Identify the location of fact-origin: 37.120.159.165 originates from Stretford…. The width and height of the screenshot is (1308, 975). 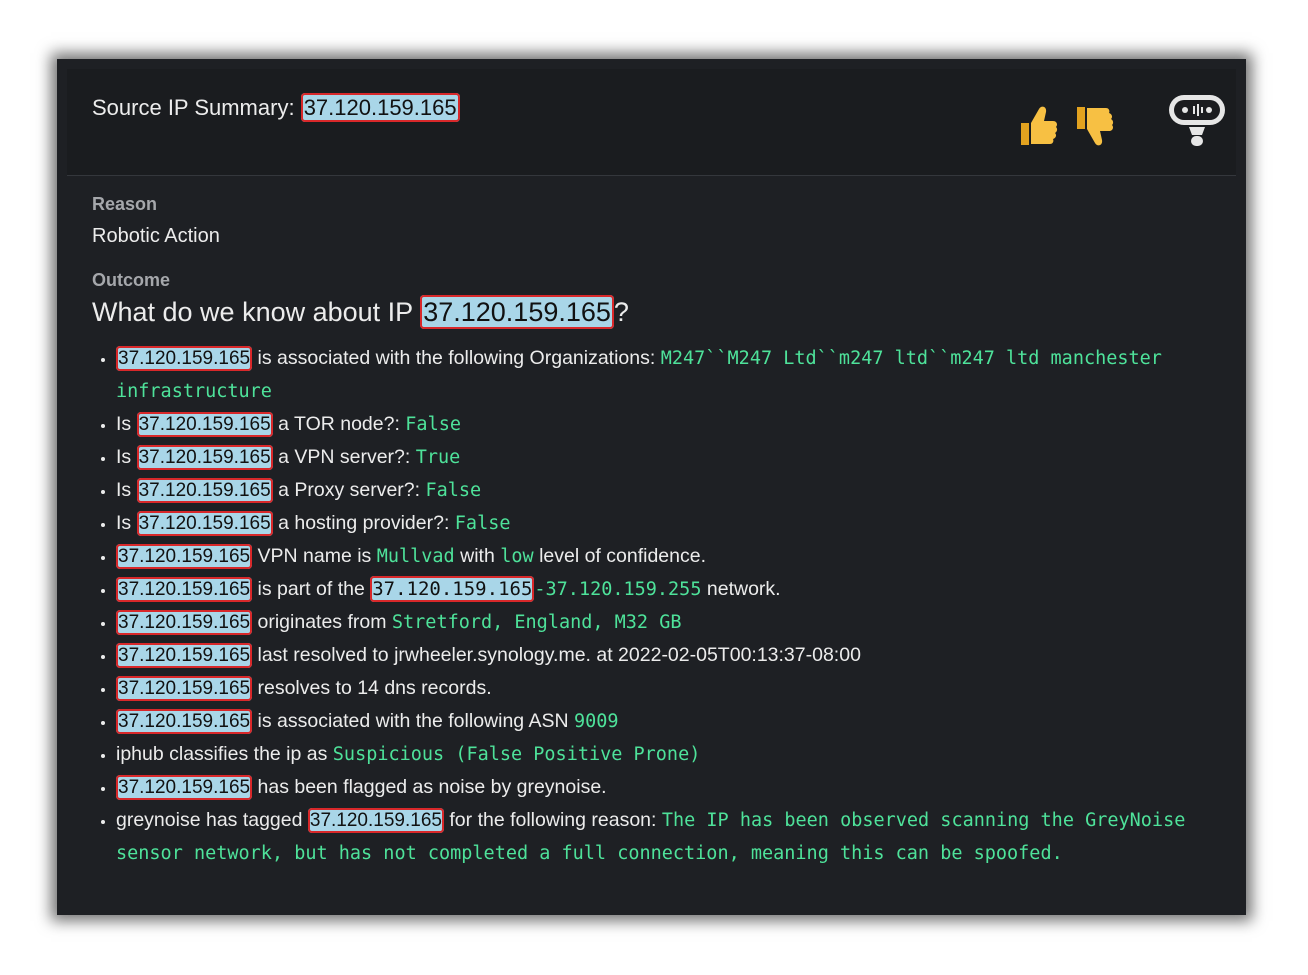
(666, 622).